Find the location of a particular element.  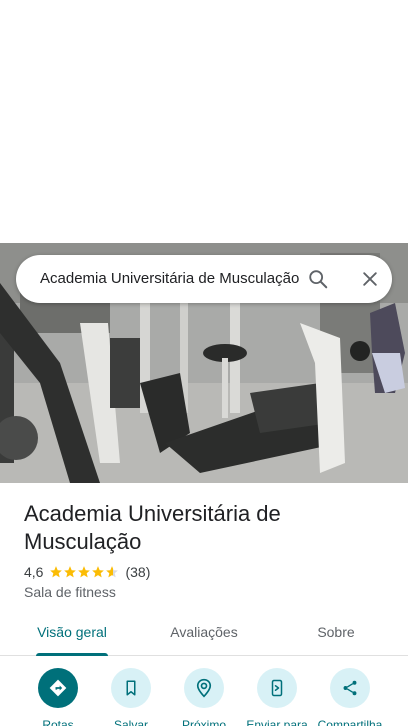

place-title: Academia Universitária de Musculação is located at coordinates (152, 527).